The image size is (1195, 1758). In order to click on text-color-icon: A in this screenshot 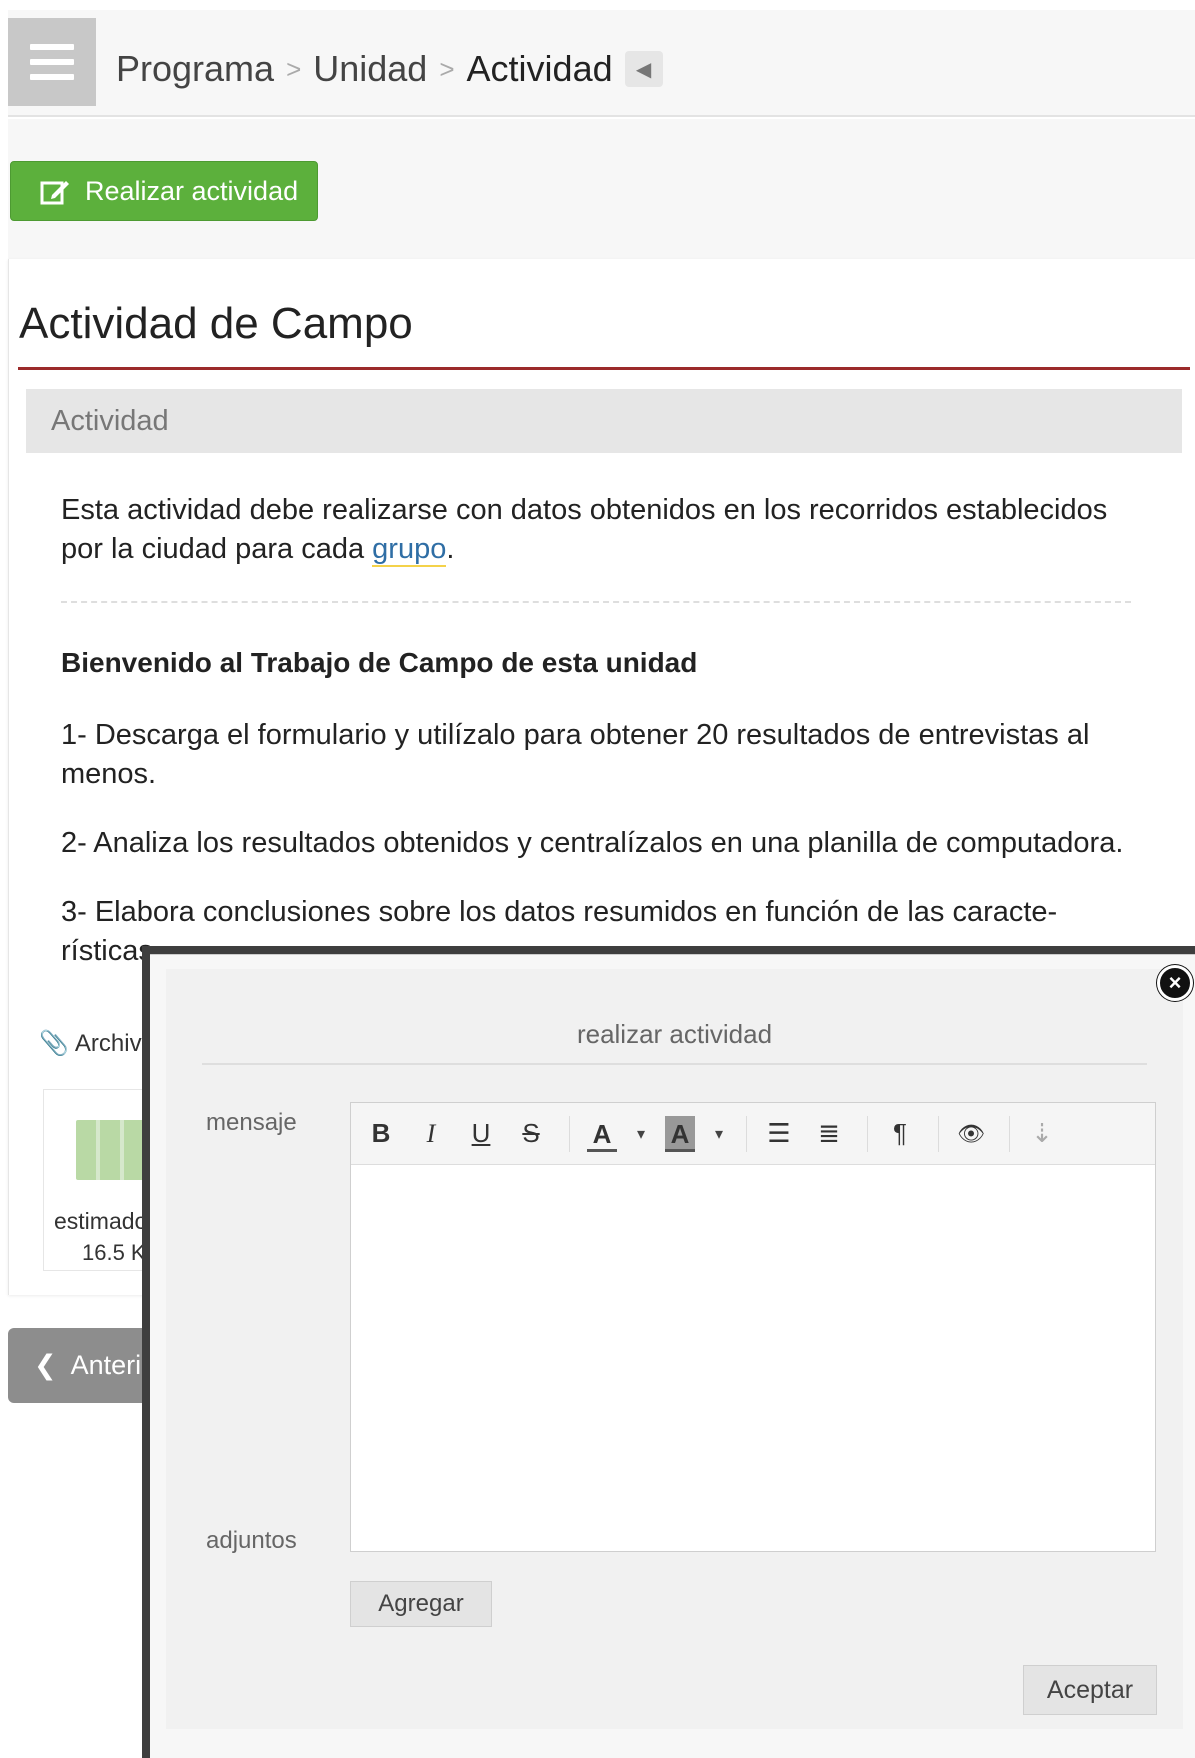, I will do `click(602, 1134)`.